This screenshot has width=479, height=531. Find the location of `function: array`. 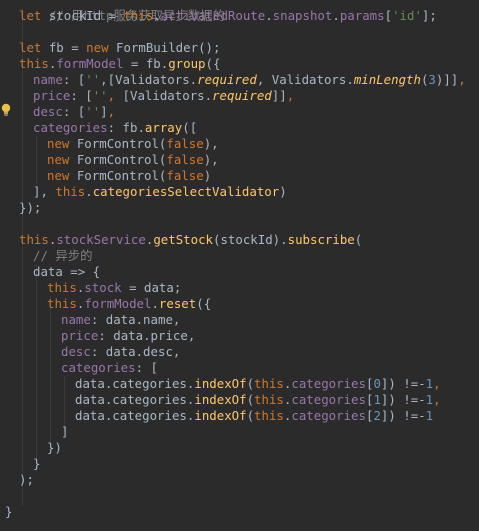

function: array is located at coordinates (163, 127).